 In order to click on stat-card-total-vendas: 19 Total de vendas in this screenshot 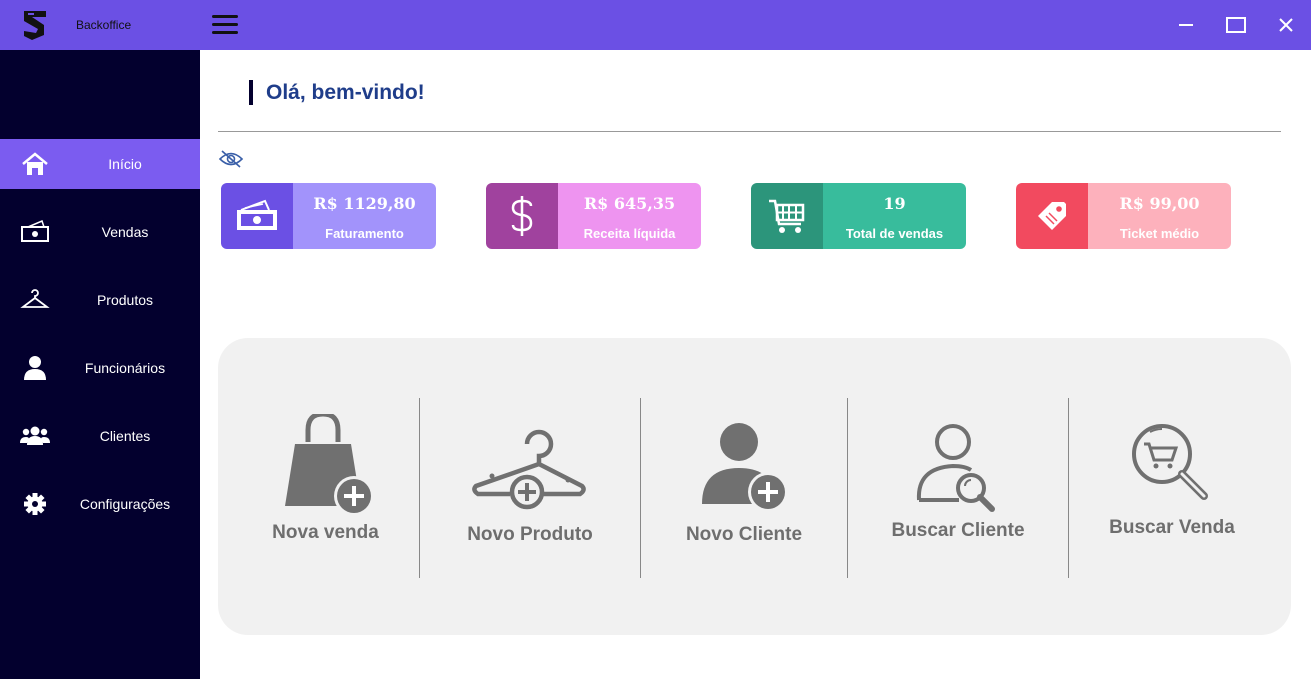, I will do `click(858, 216)`.